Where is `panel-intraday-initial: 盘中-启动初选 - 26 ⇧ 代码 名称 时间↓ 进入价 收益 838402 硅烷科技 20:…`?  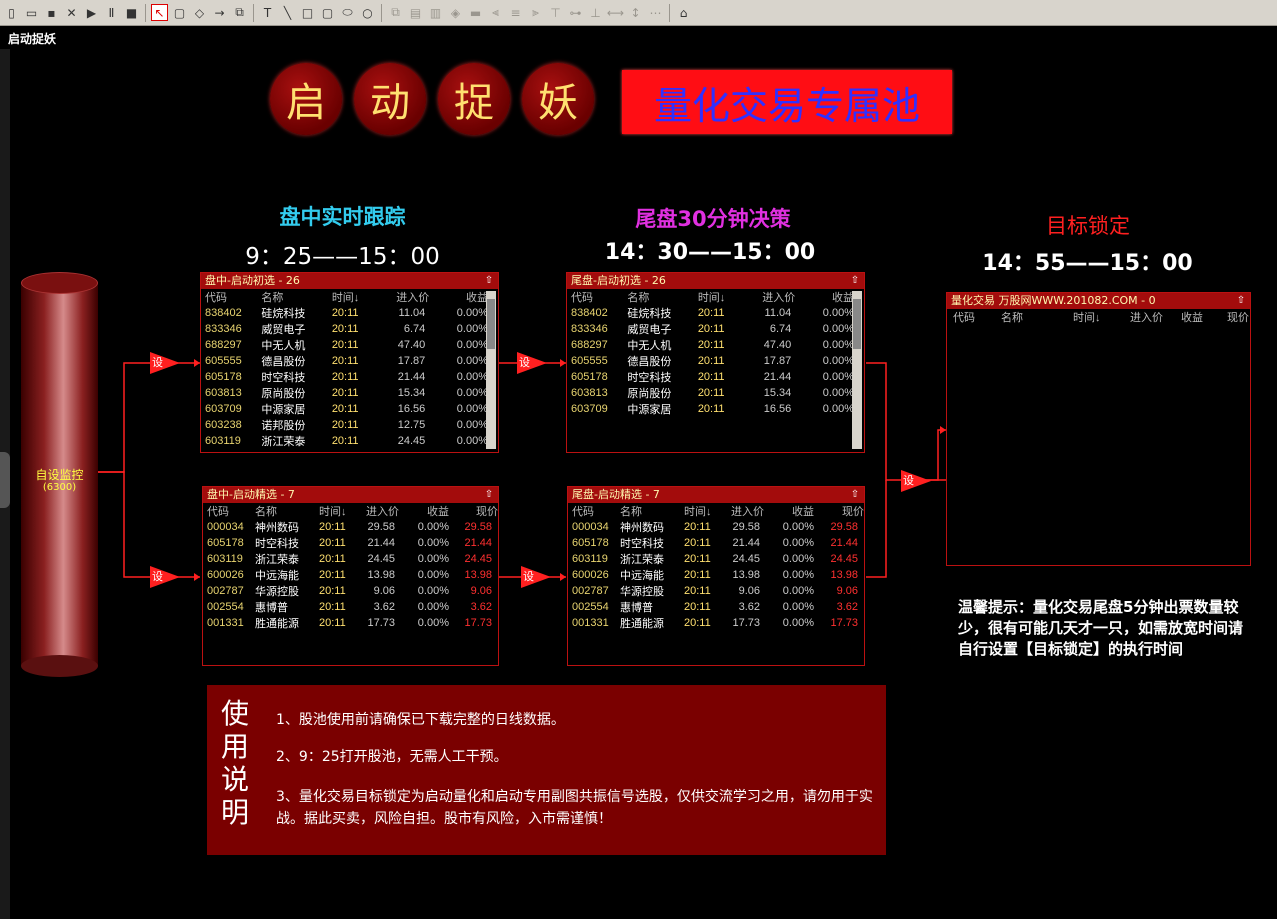 panel-intraday-initial: 盘中-启动初选 - 26 ⇧ 代码 名称 时间↓ 进入价 收益 838402 硅烷科技 20:… is located at coordinates (349, 362).